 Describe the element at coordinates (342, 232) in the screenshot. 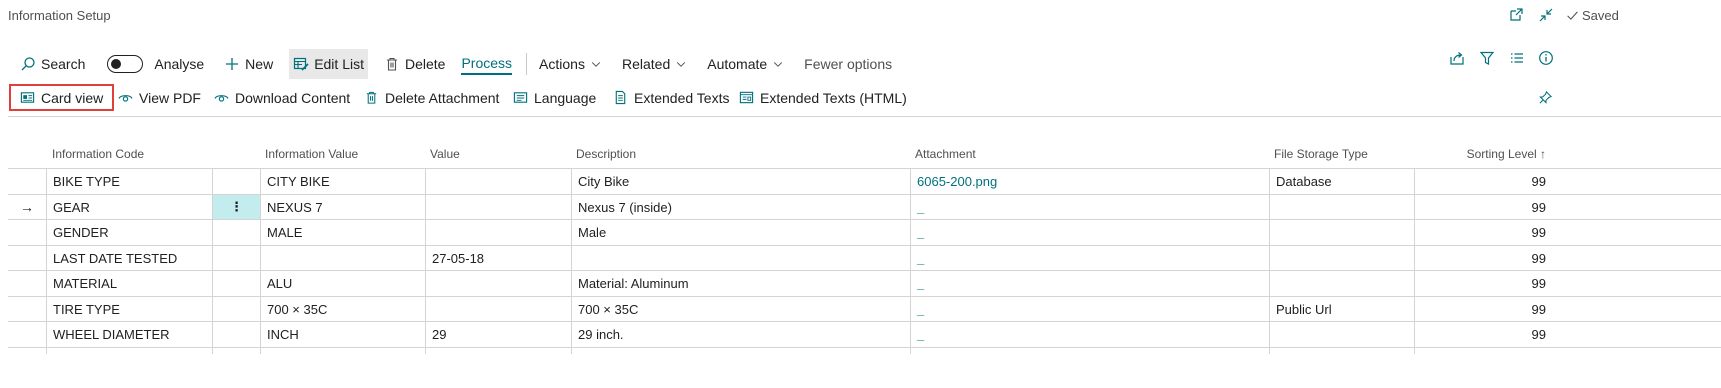

I see `cell-information-value: MALE` at that location.